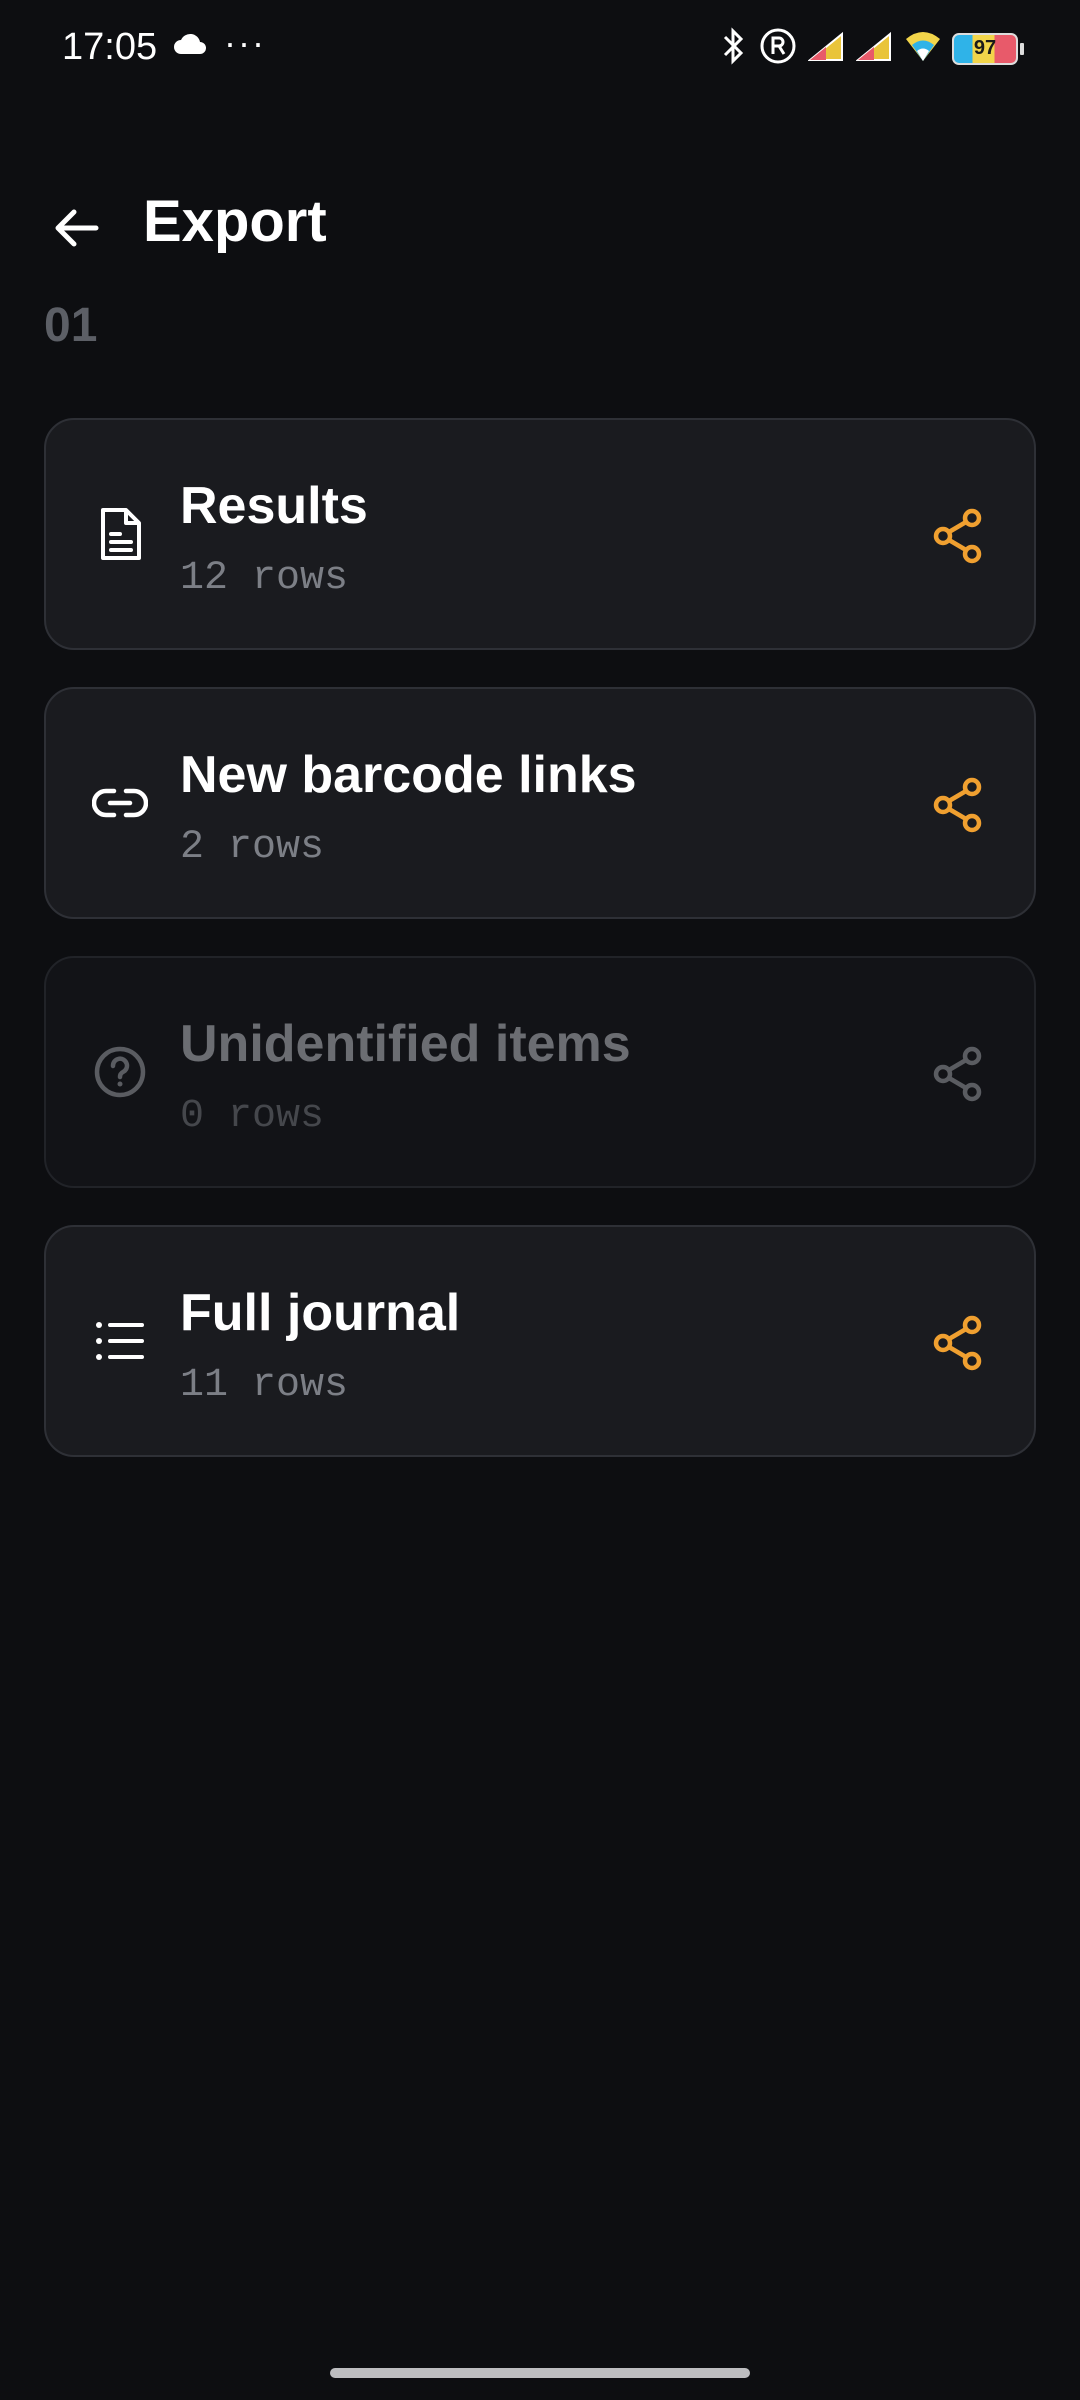 The width and height of the screenshot is (1080, 2400). I want to click on bluetooth-icon, so click(733, 48).